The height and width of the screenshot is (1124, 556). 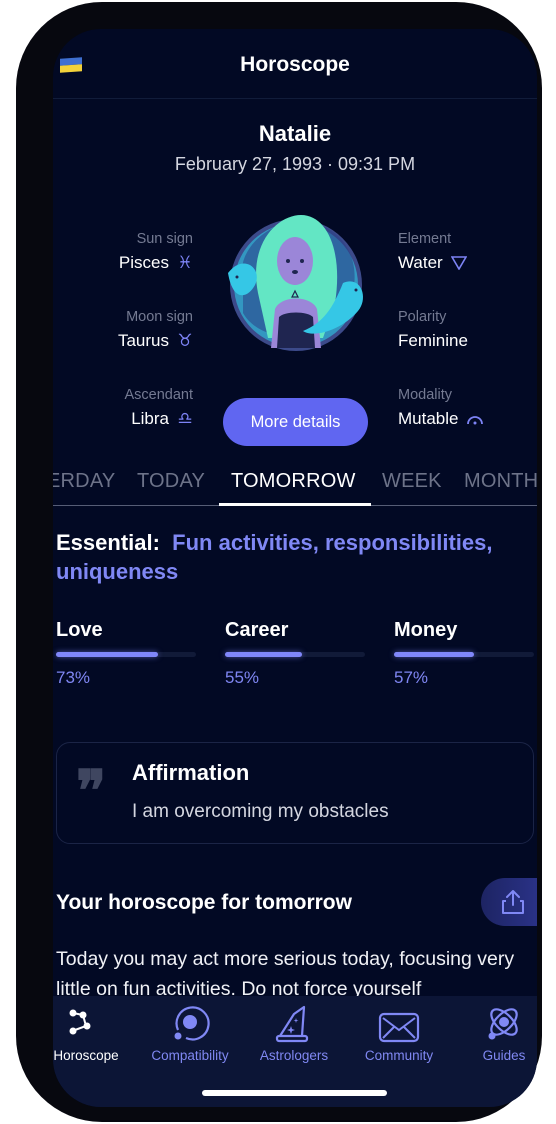 I want to click on nav-astrologers: Astrologers, so click(x=294, y=1029).